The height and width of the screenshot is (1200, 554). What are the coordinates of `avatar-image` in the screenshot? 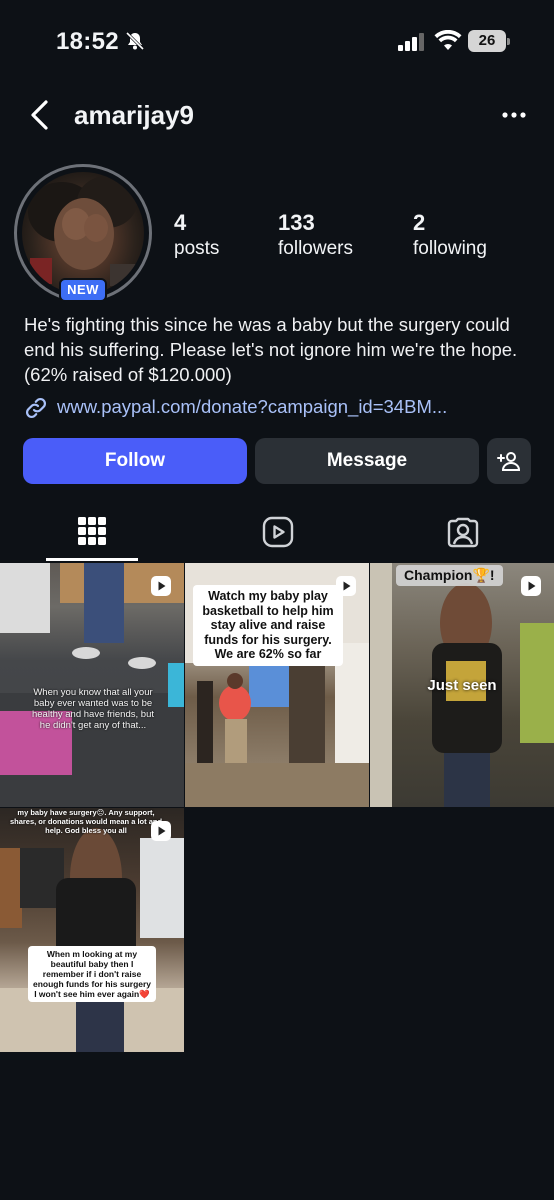 It's located at (83, 233).